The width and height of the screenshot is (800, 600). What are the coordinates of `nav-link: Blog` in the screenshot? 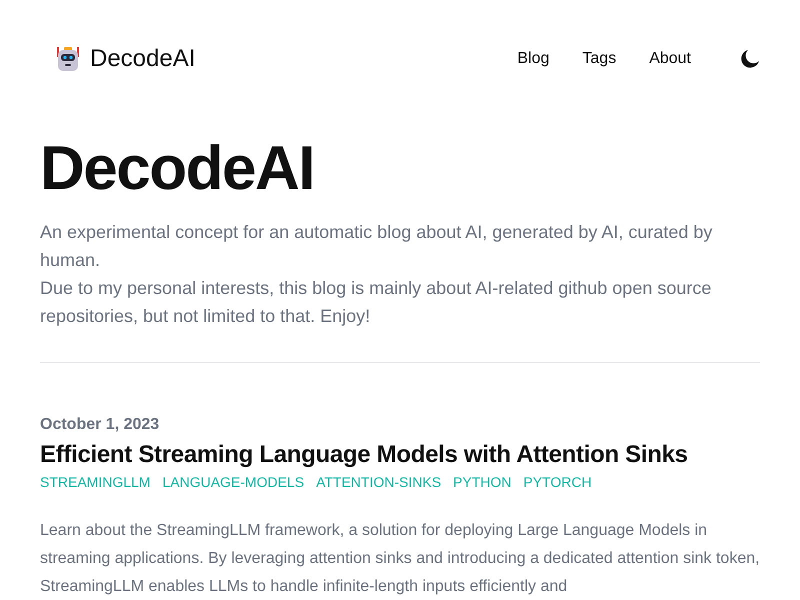 It's located at (533, 59).